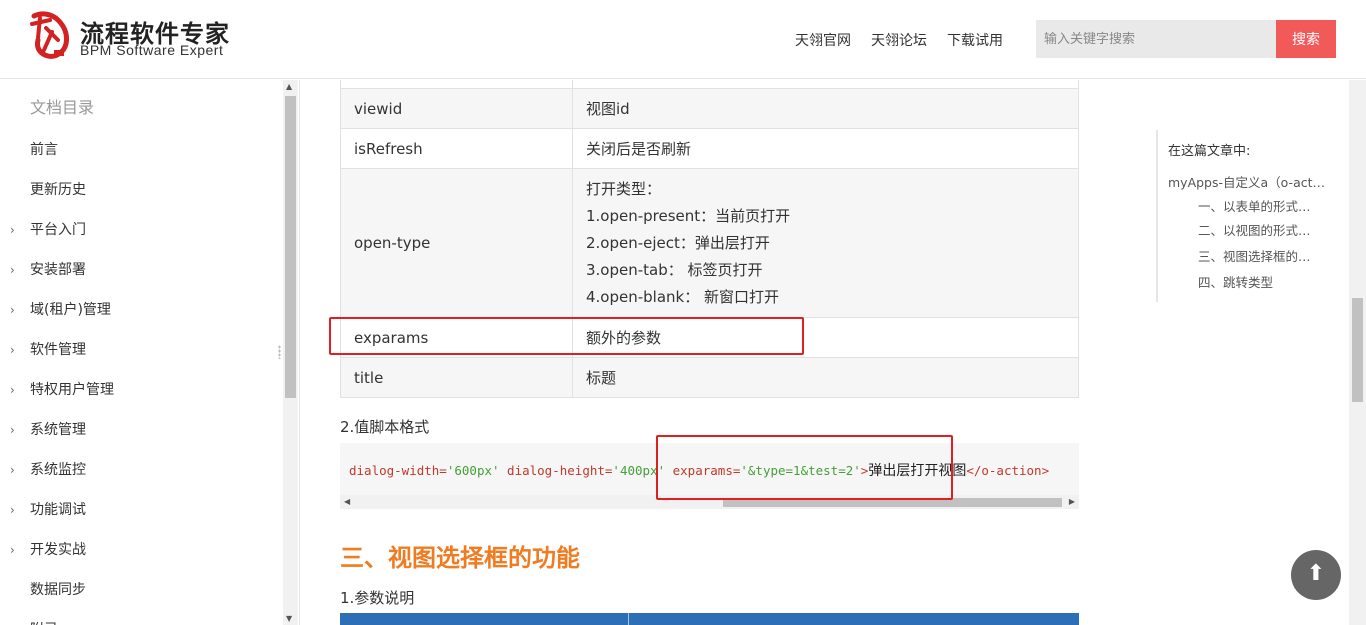  What do you see at coordinates (141, 550) in the screenshot?
I see `sidebar-item: › 开发实战` at bounding box center [141, 550].